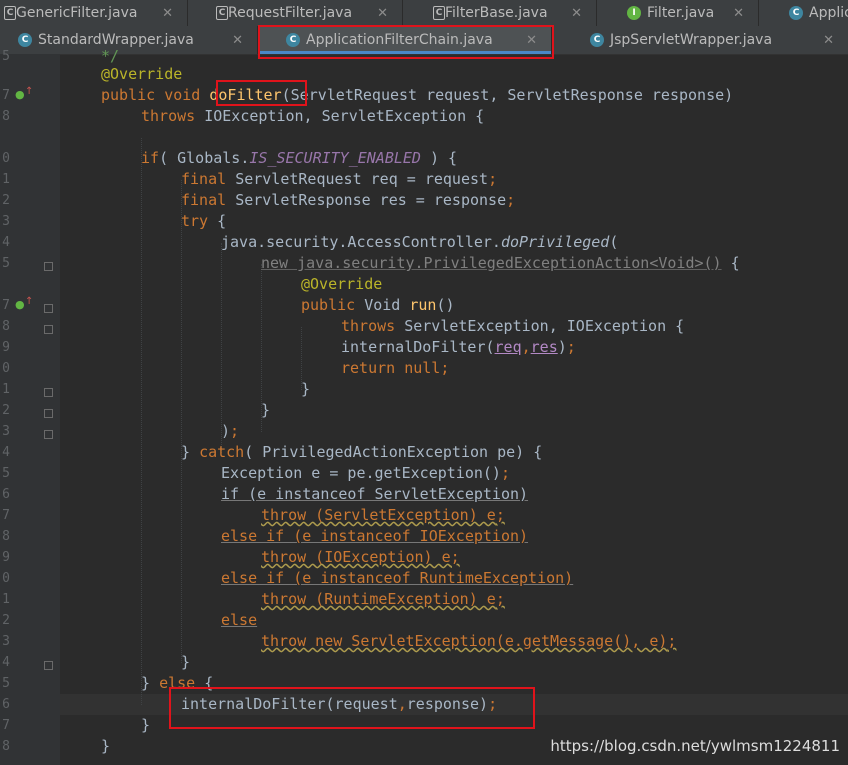 Image resolution: width=848 pixels, height=765 pixels. I want to click on tab-filter-base: C FilterBase.java ✕, so click(500, 13).